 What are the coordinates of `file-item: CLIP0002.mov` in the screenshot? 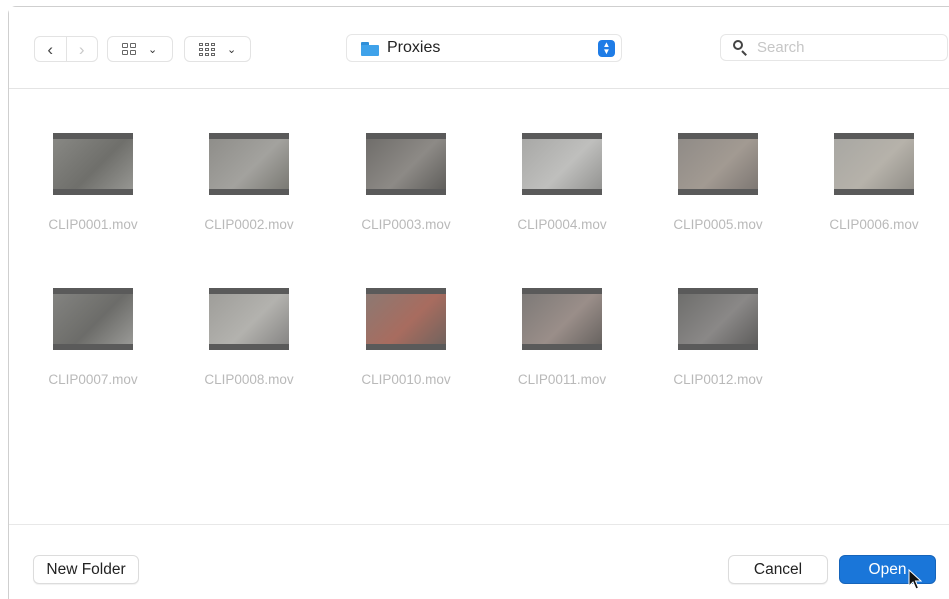 It's located at (249, 182).